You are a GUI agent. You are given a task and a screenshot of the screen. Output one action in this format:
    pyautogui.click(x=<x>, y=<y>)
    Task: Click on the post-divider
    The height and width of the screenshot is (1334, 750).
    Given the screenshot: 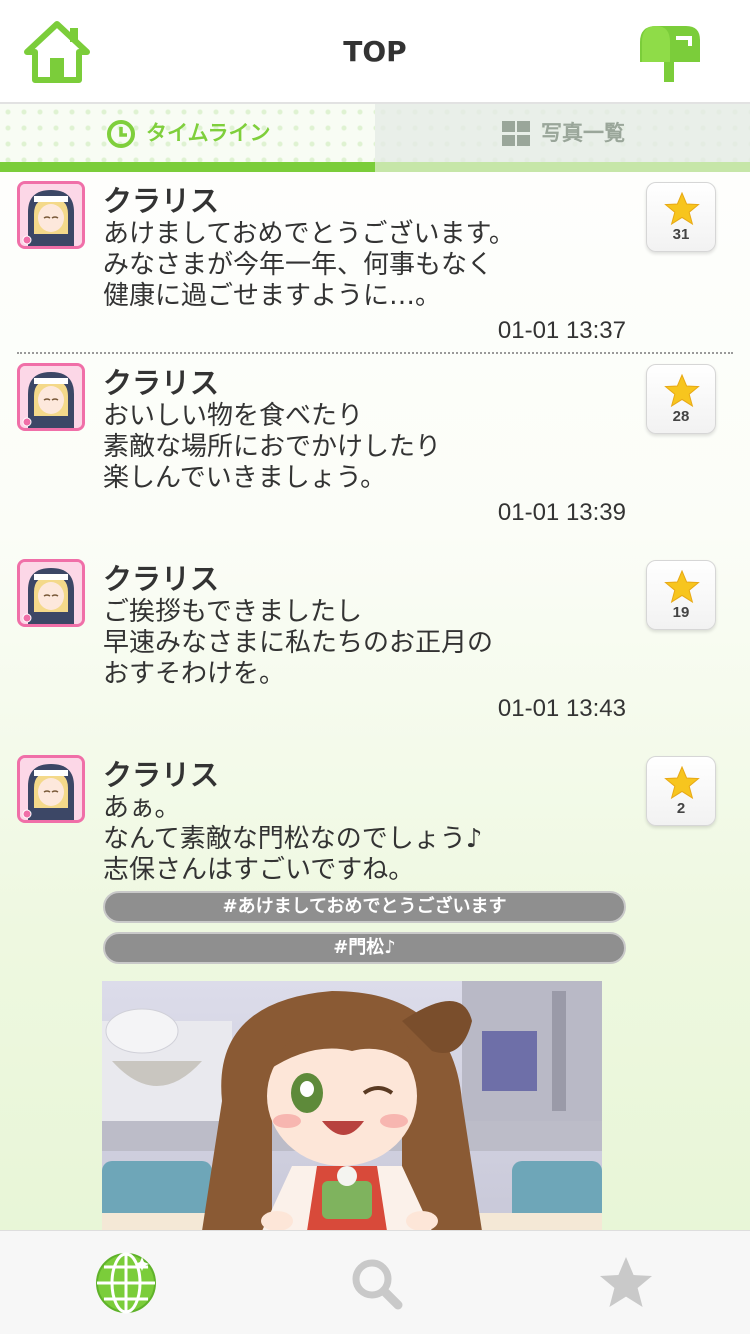 What is the action you would take?
    pyautogui.click(x=375, y=353)
    